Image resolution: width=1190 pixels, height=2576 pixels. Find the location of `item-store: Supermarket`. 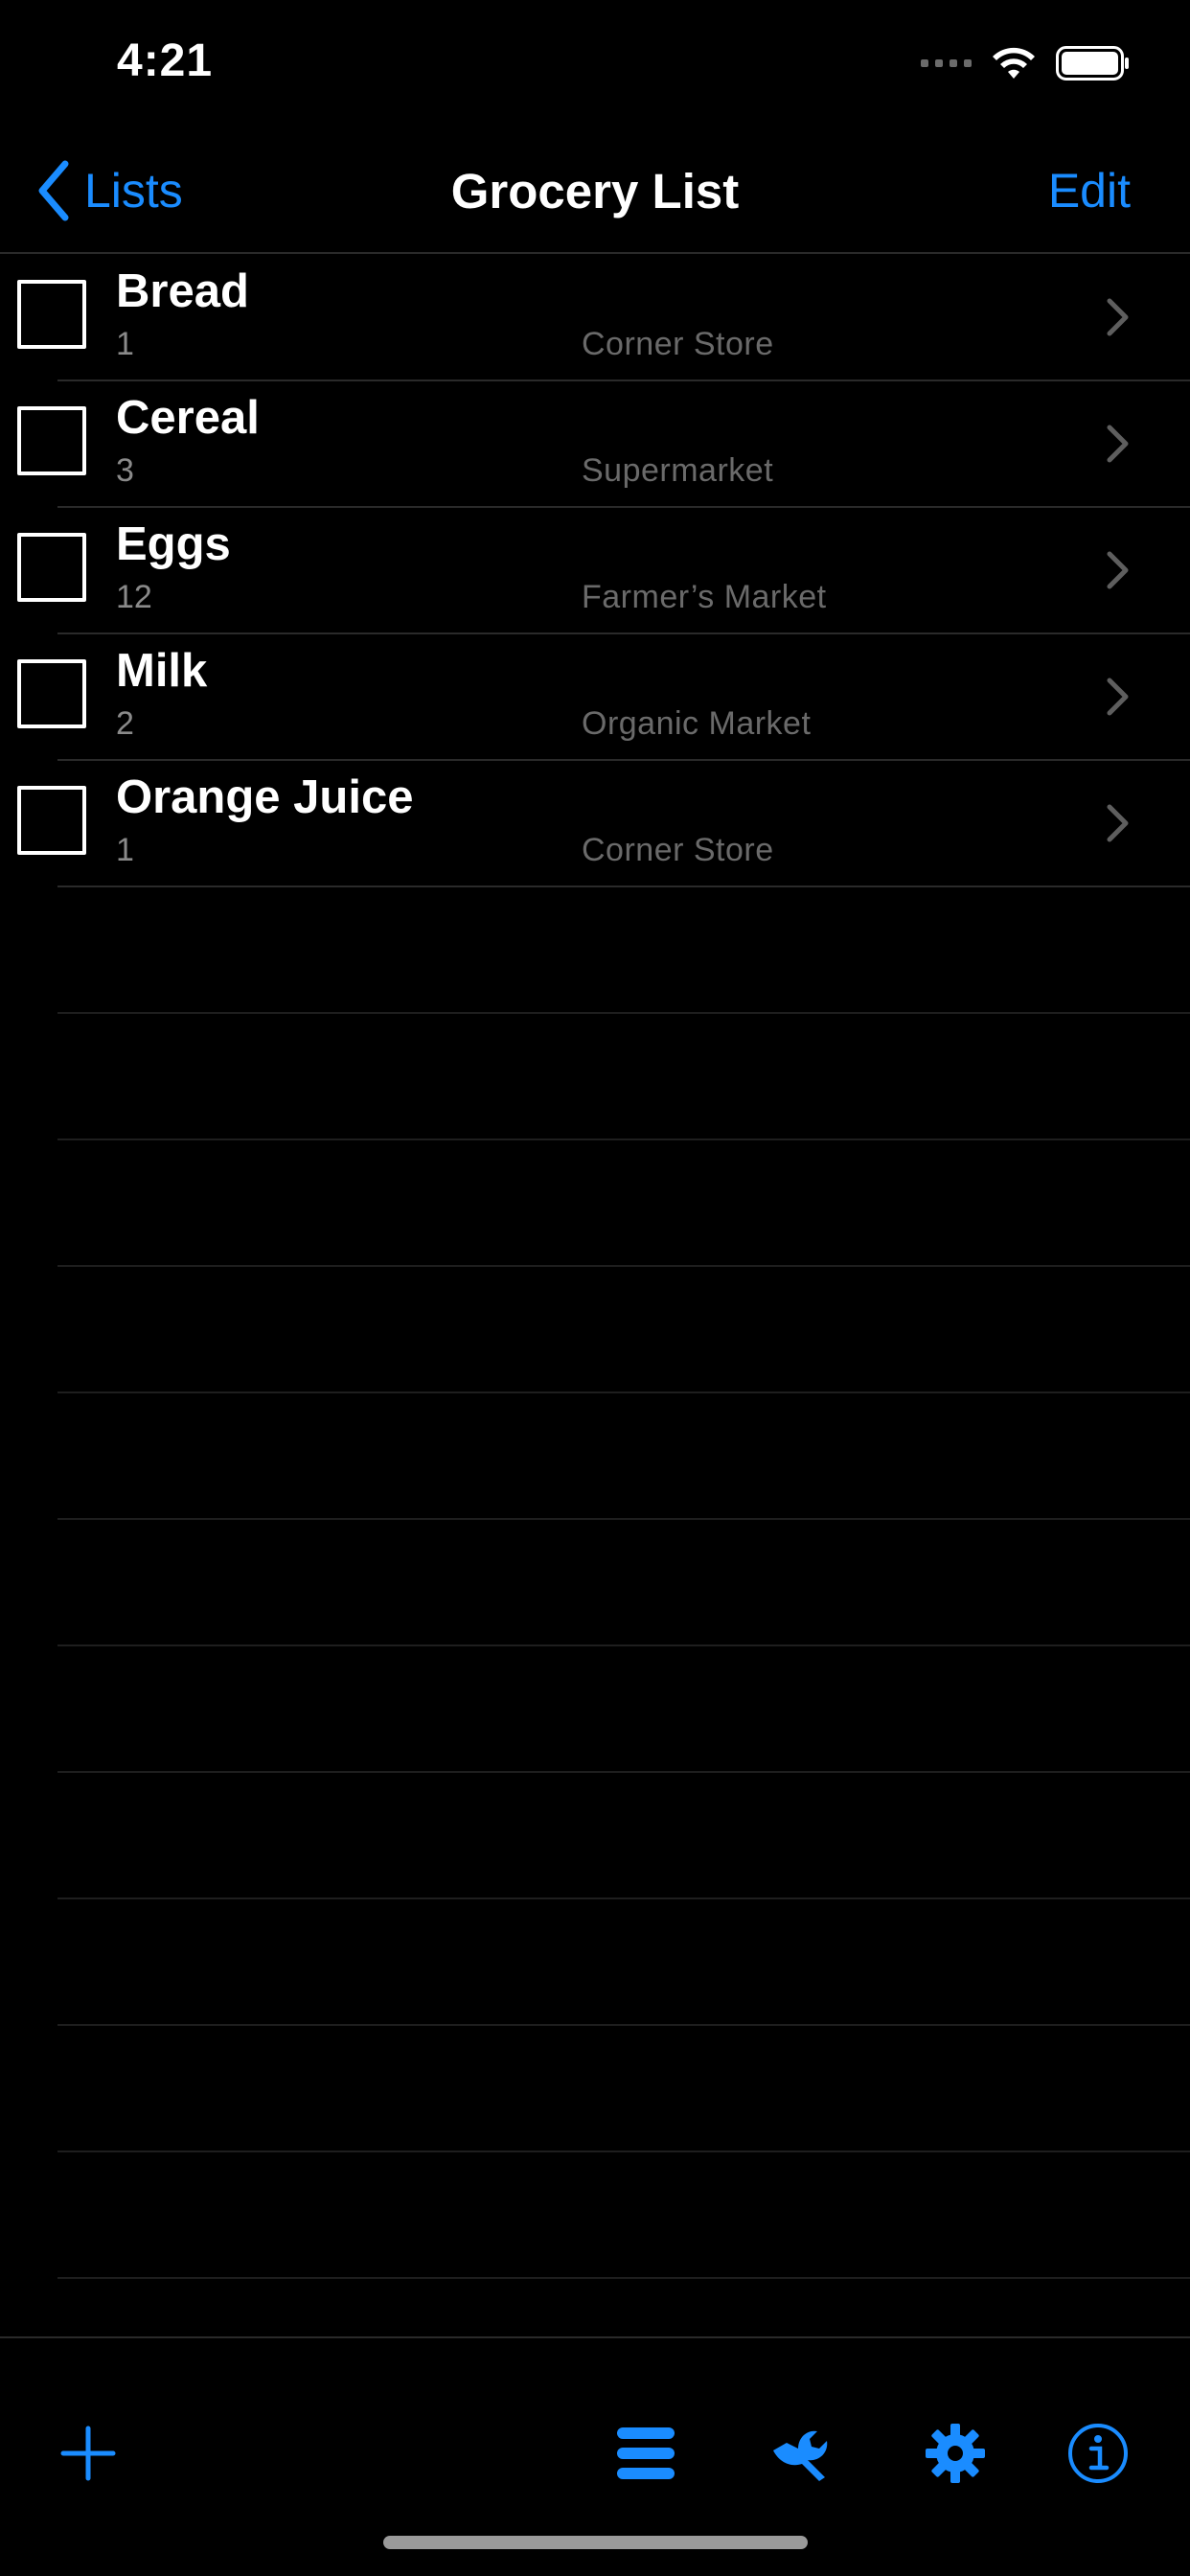

item-store: Supermarket is located at coordinates (678, 470).